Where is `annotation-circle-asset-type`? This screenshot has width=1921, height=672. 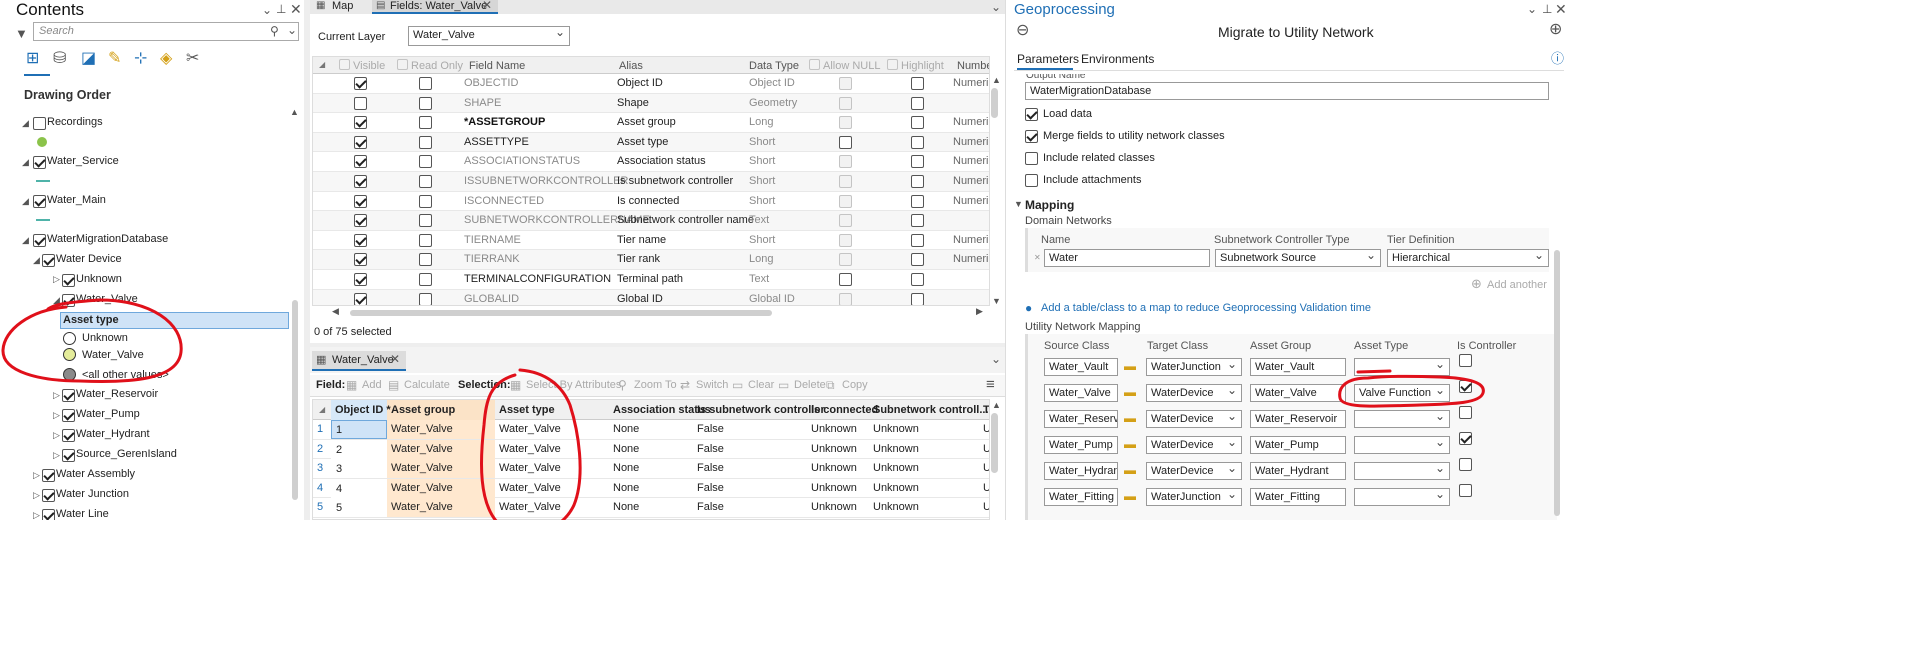 annotation-circle-asset-type is located at coordinates (92, 340).